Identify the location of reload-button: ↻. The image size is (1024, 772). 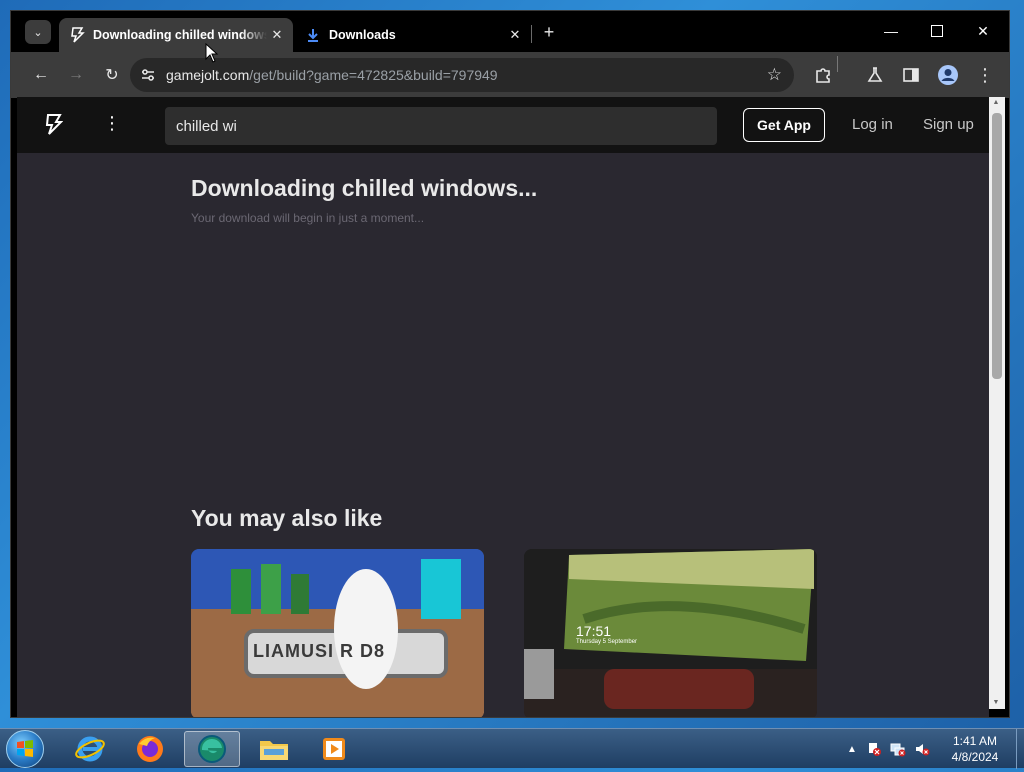
(112, 75).